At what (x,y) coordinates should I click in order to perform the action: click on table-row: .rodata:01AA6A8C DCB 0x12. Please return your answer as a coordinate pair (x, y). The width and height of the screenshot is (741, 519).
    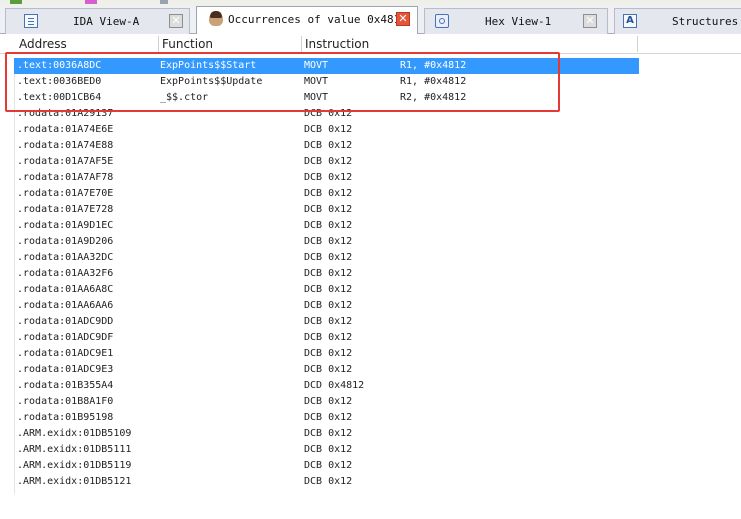
    Looking at the image, I should click on (326, 290).